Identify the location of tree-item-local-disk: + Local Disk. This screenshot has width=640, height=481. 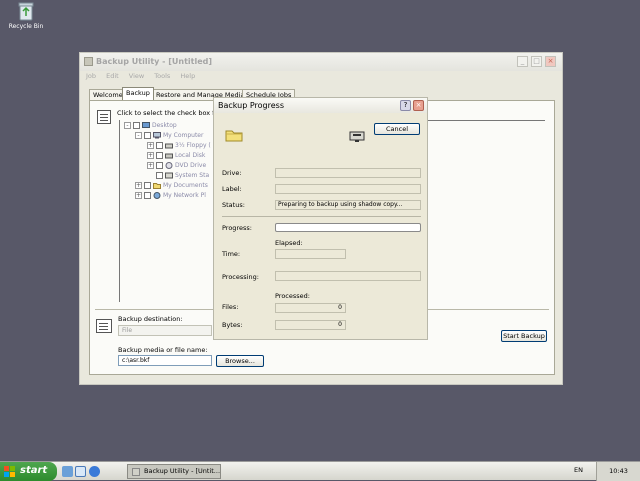
(176, 155).